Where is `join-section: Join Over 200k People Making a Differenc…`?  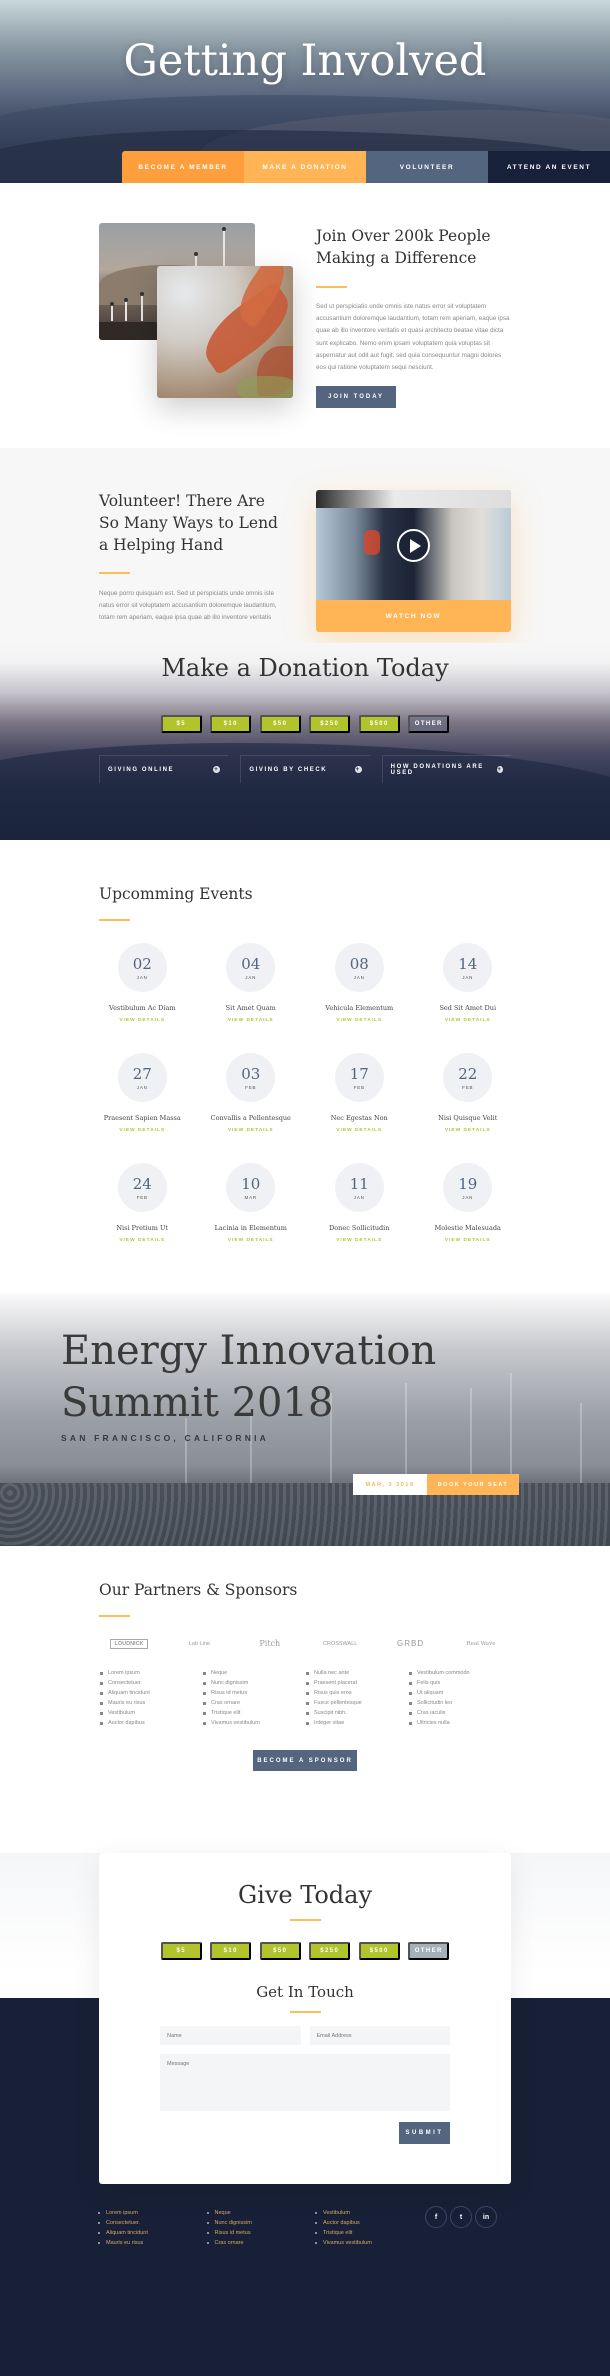 join-section: Join Over 200k People Making a Differenc… is located at coordinates (305, 315).